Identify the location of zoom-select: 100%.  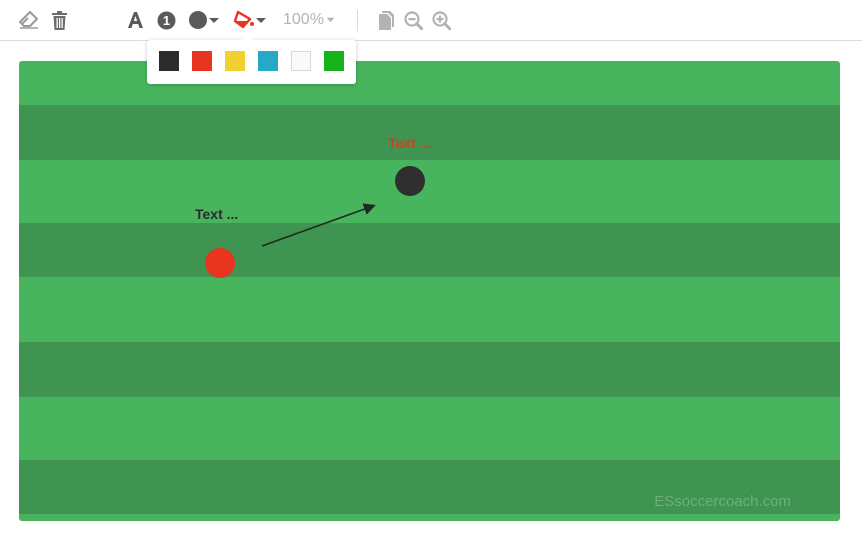
(309, 20).